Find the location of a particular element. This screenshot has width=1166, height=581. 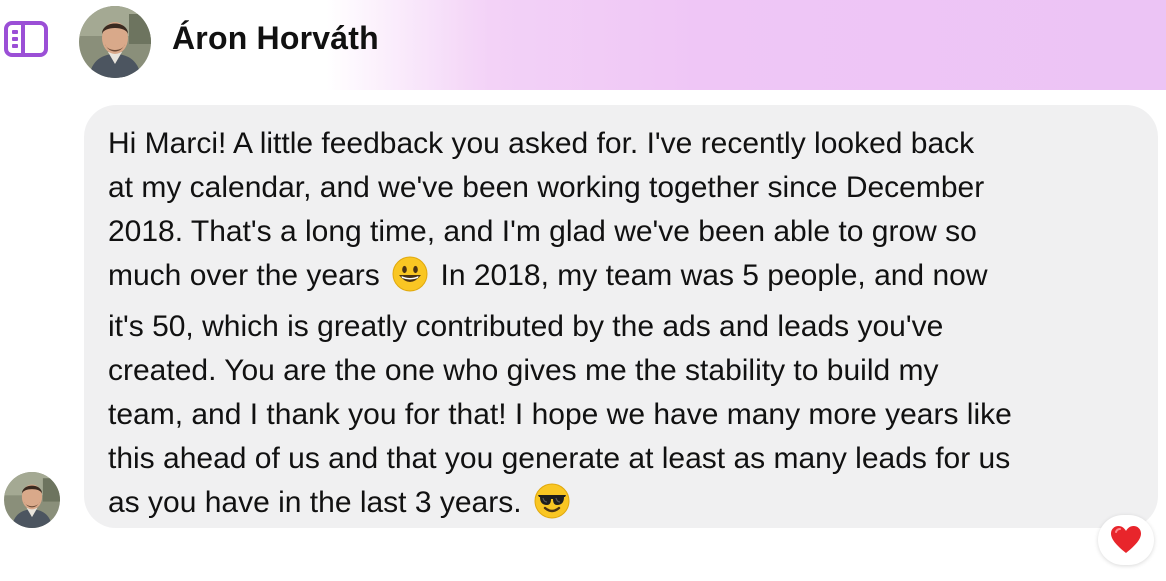

red-heart-icon is located at coordinates (1126, 539).